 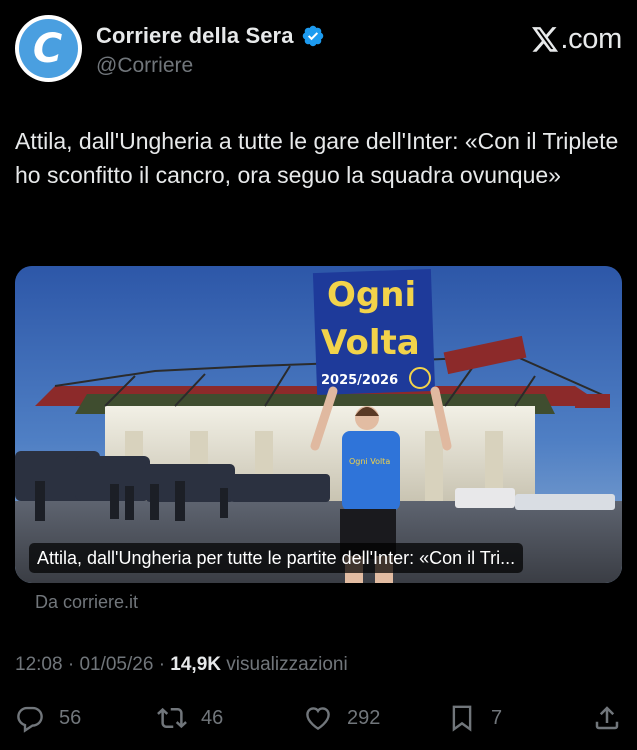 I want to click on avatar-badge: C, so click(x=48, y=48).